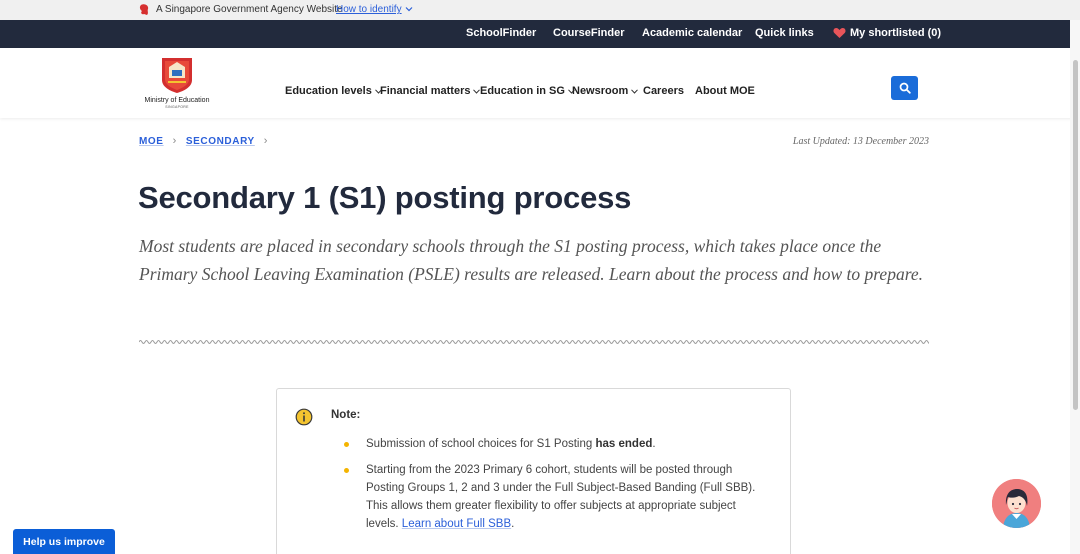  I want to click on nav-newsroom: Newsroom, so click(605, 91).